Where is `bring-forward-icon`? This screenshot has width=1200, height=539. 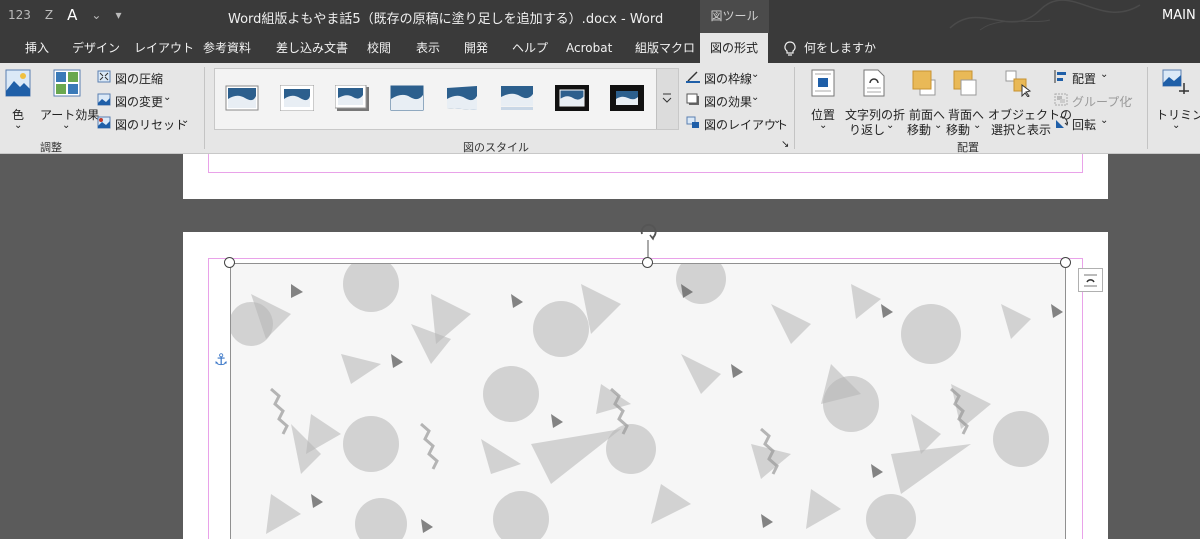
bring-forward-icon is located at coordinates (924, 83).